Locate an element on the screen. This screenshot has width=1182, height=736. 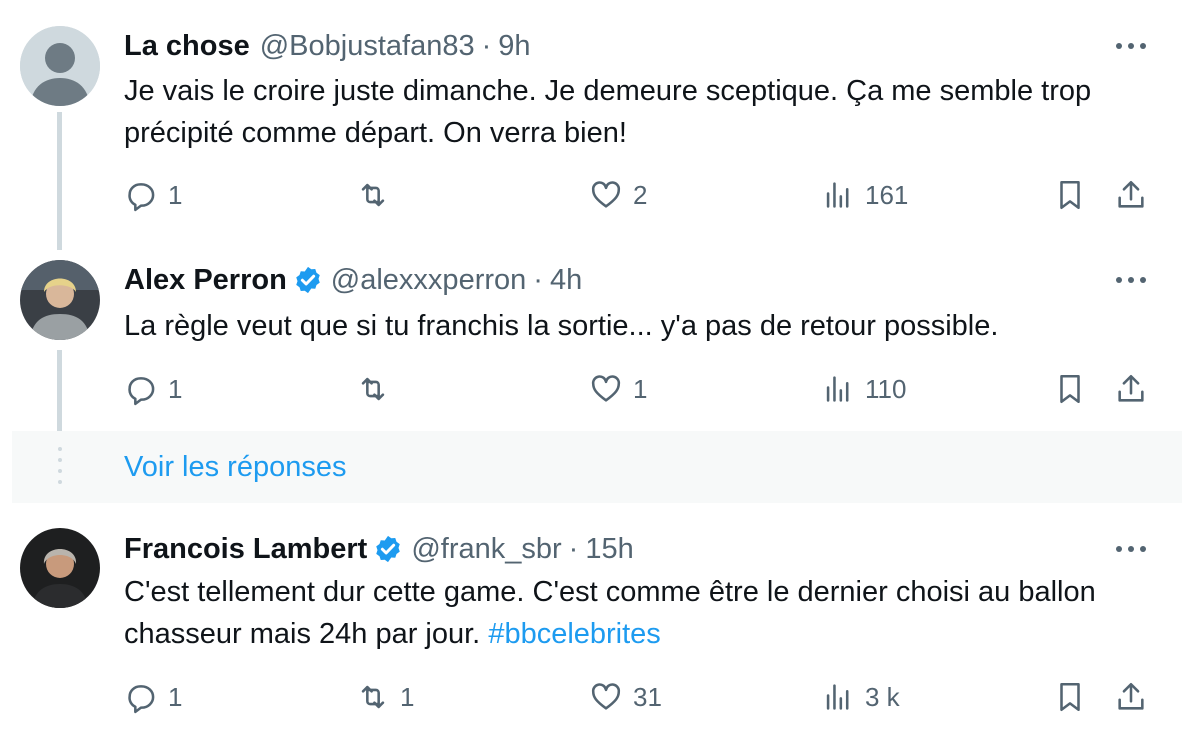
timestamp: 15h is located at coordinates (609, 549).